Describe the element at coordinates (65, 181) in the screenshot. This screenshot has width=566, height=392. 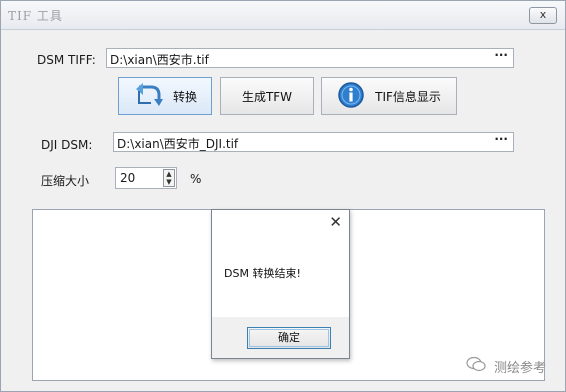
I see `compress-label: 压缩大小` at that location.